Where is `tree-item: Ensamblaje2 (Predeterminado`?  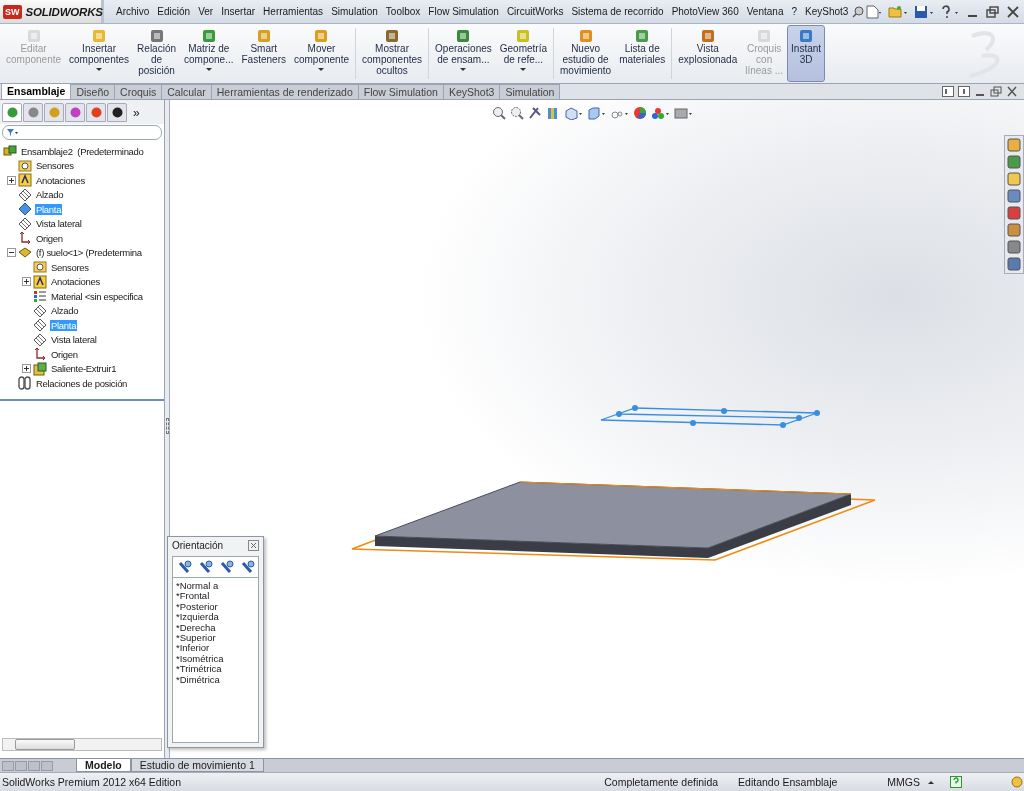 tree-item: Ensamblaje2 (Predeterminado is located at coordinates (82, 151).